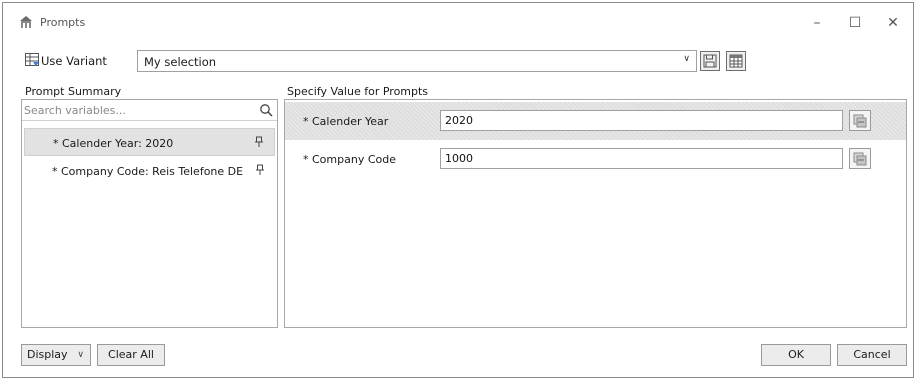  What do you see at coordinates (417, 61) in the screenshot?
I see `variant-dropdown: My selection ∨` at bounding box center [417, 61].